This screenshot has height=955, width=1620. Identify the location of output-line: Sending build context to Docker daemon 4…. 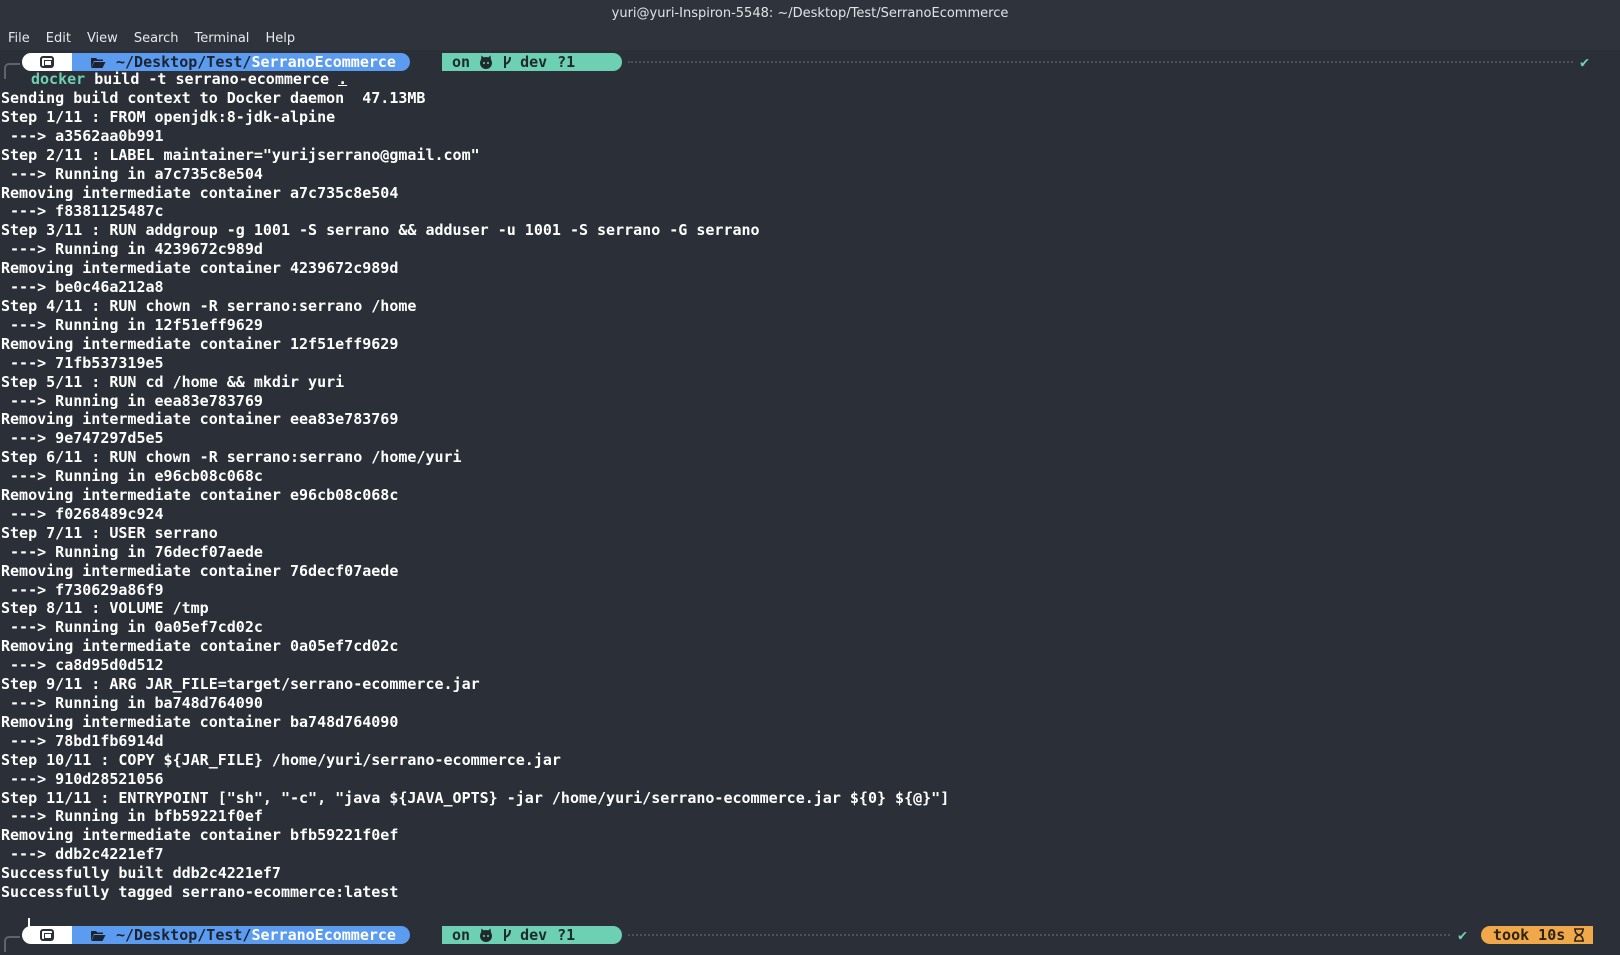
(213, 98).